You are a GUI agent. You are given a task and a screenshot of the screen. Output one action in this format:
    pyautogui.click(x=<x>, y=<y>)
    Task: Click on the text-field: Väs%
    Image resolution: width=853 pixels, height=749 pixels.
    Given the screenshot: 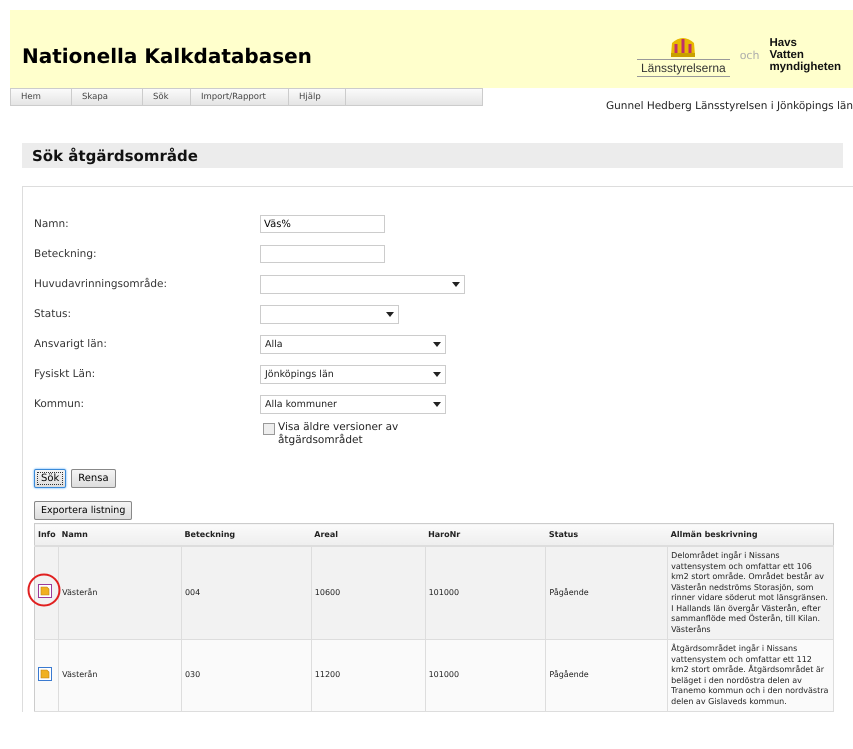 What is the action you would take?
    pyautogui.click(x=322, y=224)
    